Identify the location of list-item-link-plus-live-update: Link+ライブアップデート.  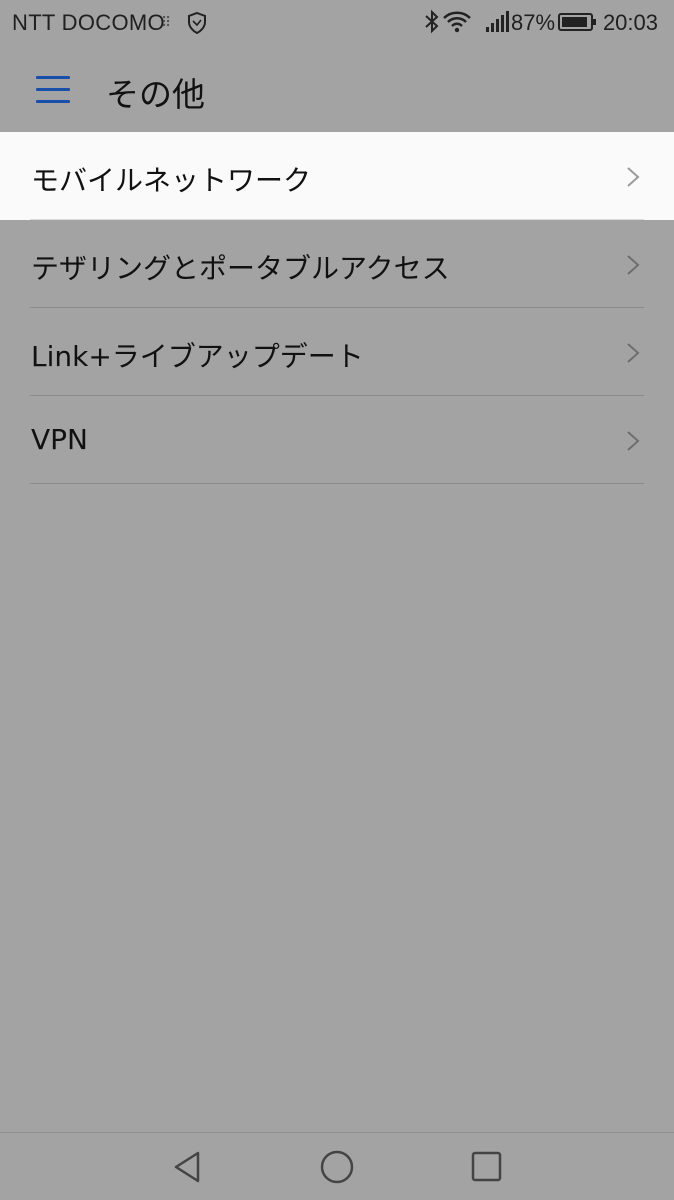
(337, 352).